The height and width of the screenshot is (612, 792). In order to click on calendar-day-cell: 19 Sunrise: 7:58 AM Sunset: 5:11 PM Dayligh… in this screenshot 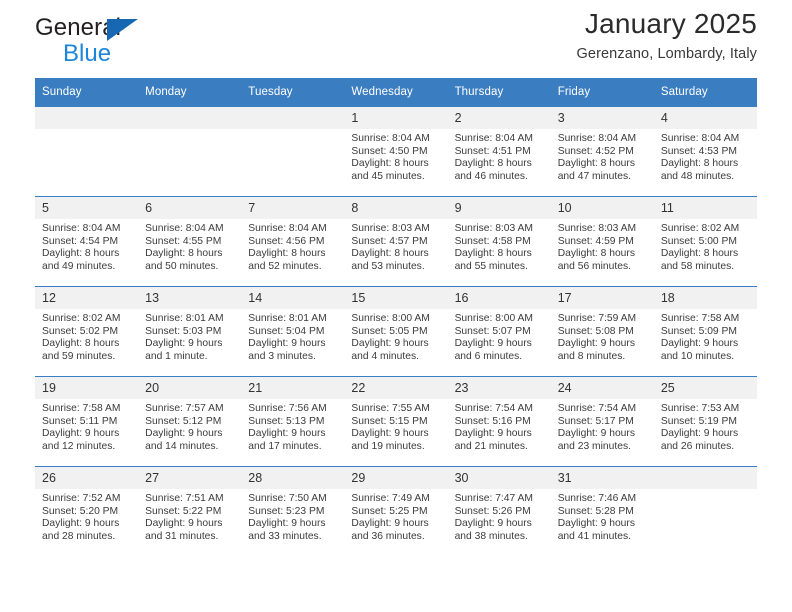, I will do `click(87, 421)`.